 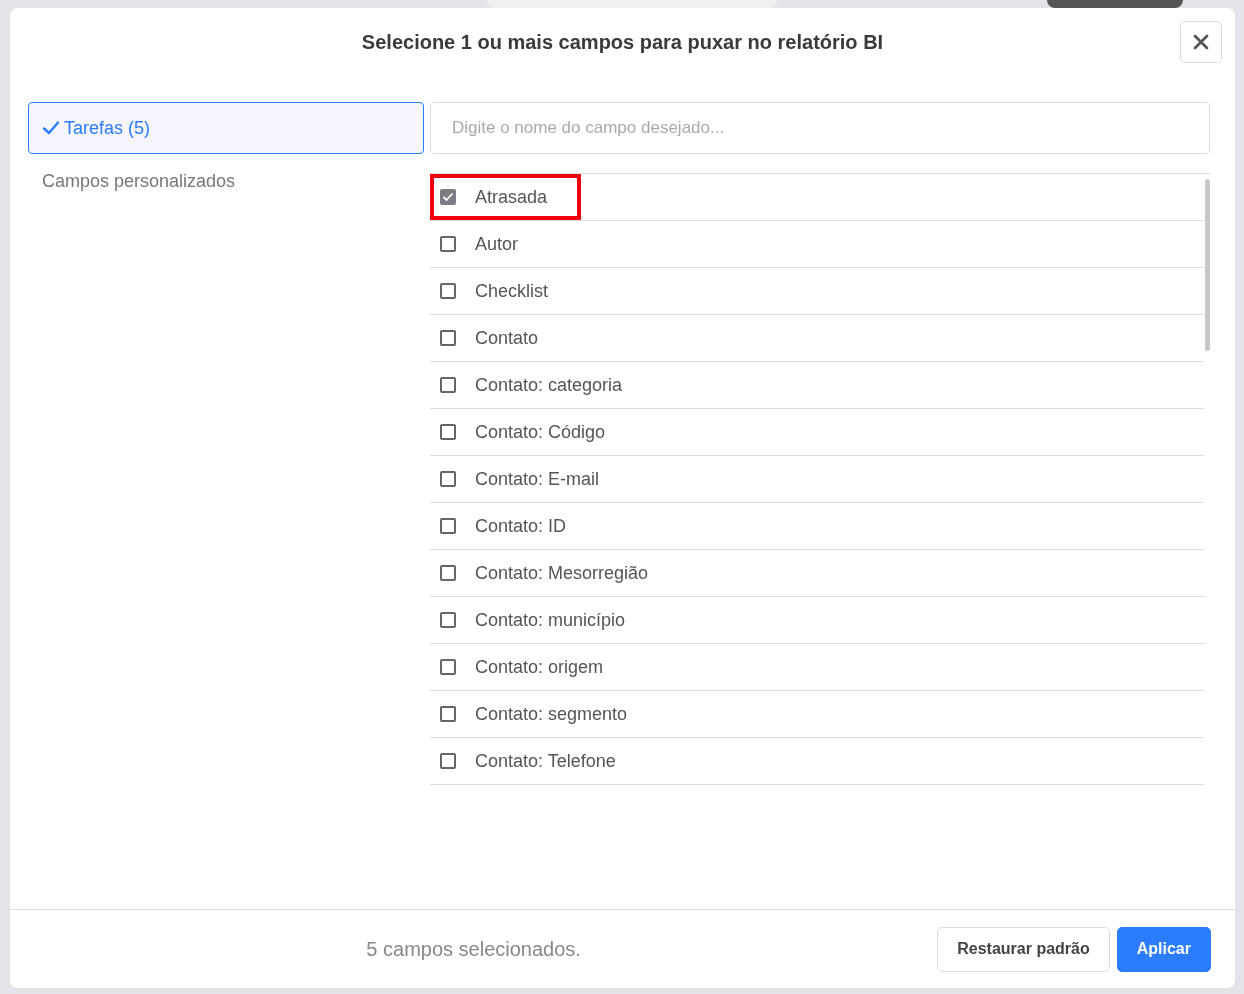 What do you see at coordinates (226, 181) in the screenshot?
I see `sidebar-item: Campos personalizados` at bounding box center [226, 181].